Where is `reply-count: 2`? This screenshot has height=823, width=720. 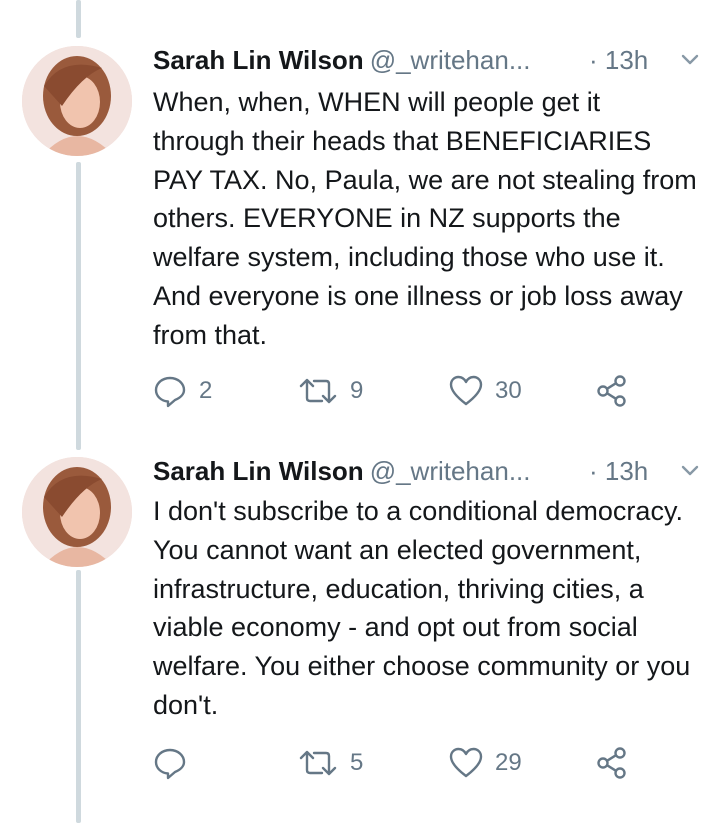
reply-count: 2 is located at coordinates (206, 390).